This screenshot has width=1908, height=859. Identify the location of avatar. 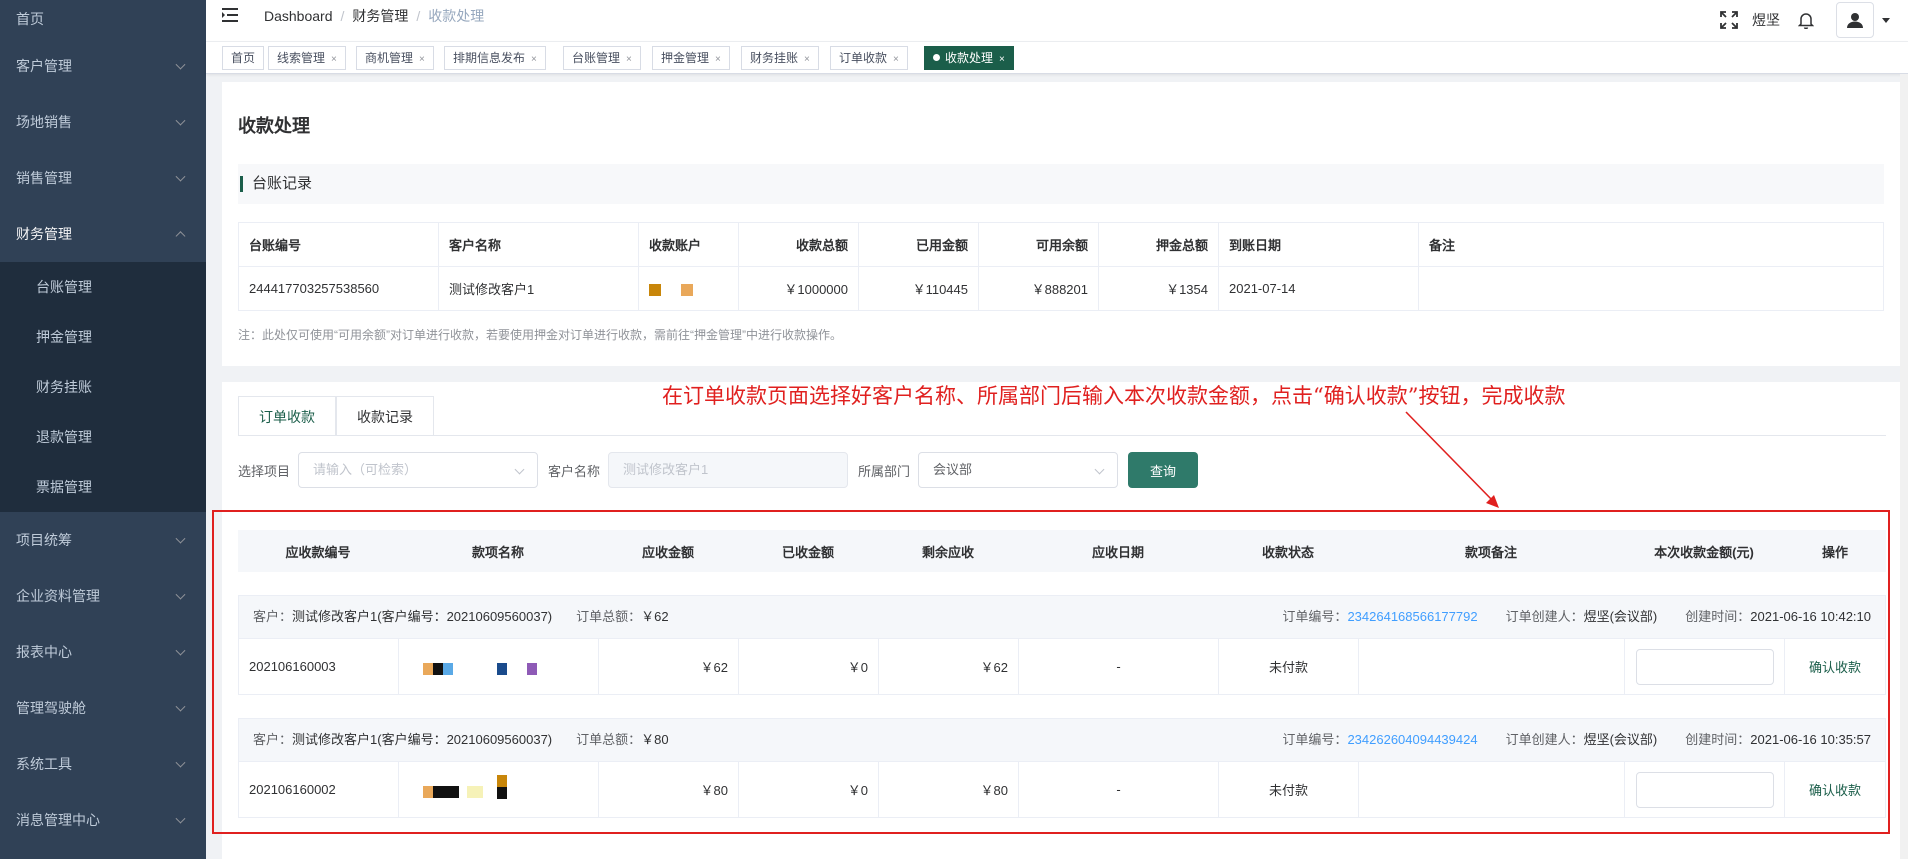
(1855, 20).